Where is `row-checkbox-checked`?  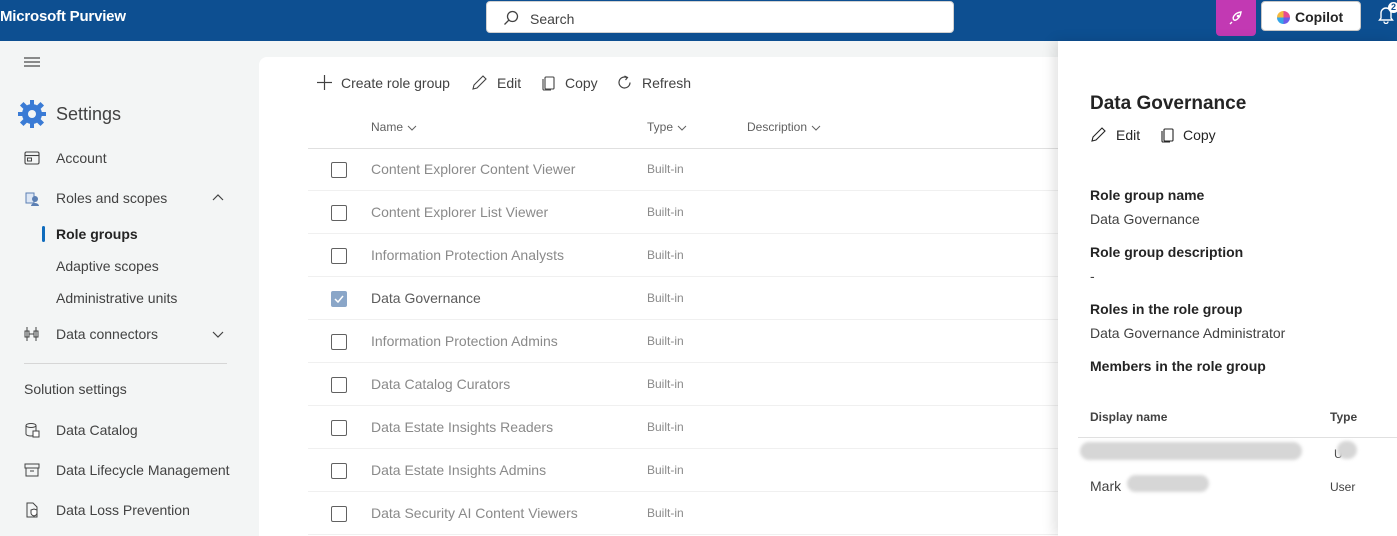 row-checkbox-checked is located at coordinates (339, 299).